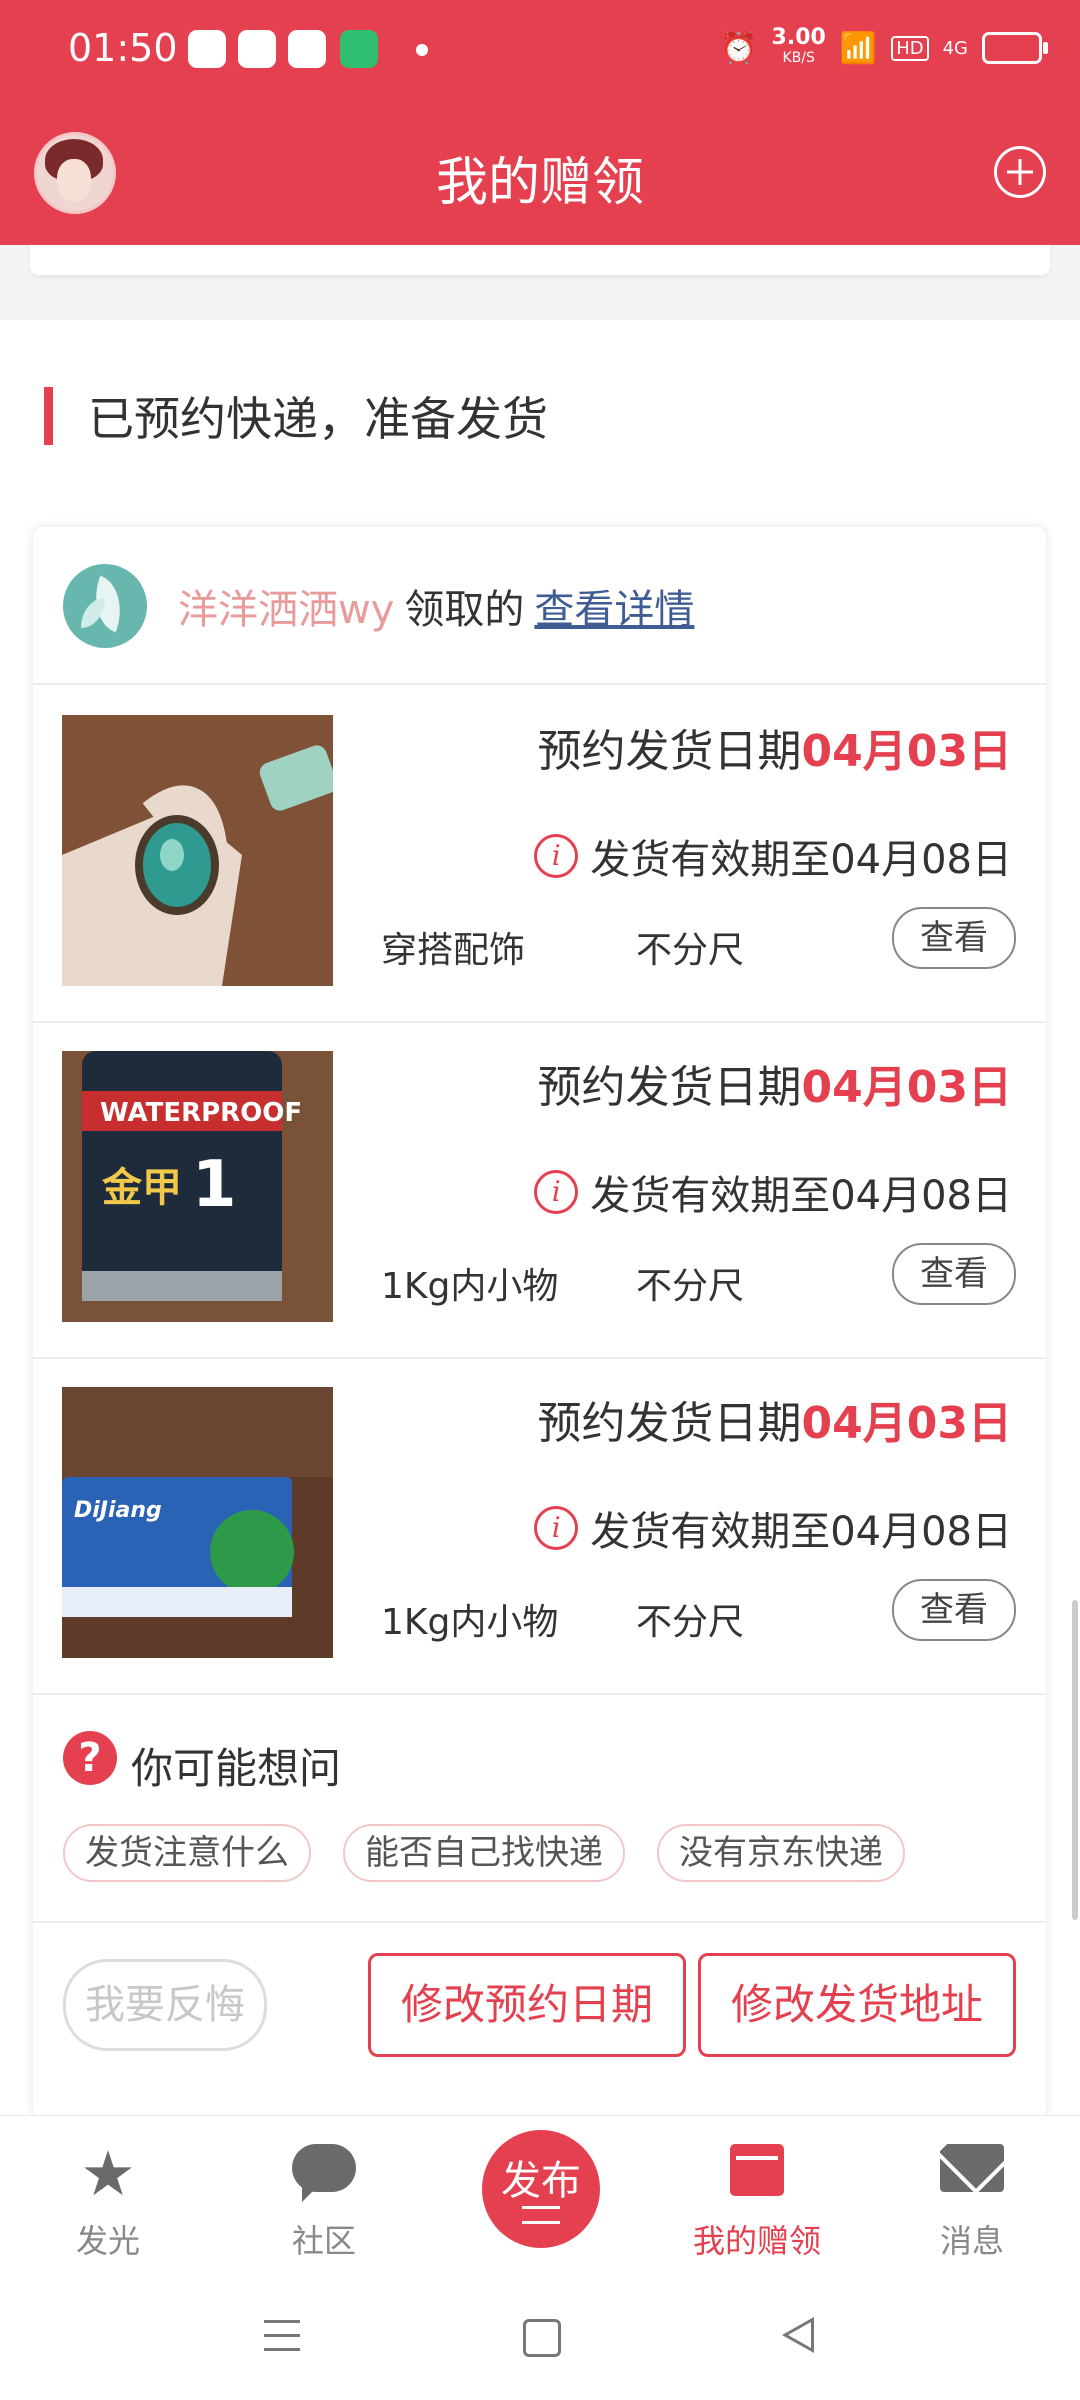 This screenshot has width=1080, height=2400. Describe the element at coordinates (197, 850) in the screenshot. I see `item-photo-ring` at that location.